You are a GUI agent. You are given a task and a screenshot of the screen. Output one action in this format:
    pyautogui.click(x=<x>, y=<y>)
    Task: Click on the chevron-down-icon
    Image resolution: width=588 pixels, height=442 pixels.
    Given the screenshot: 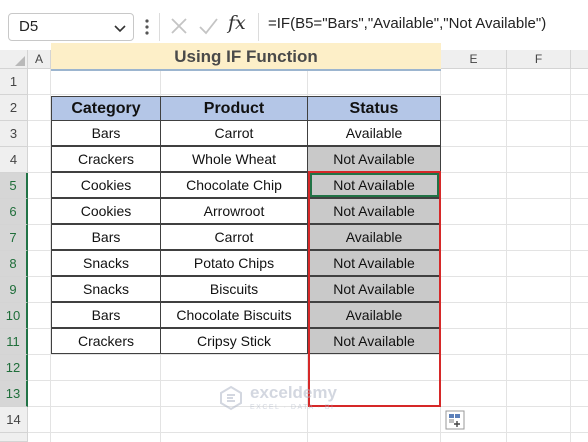 What is the action you would take?
    pyautogui.click(x=120, y=28)
    